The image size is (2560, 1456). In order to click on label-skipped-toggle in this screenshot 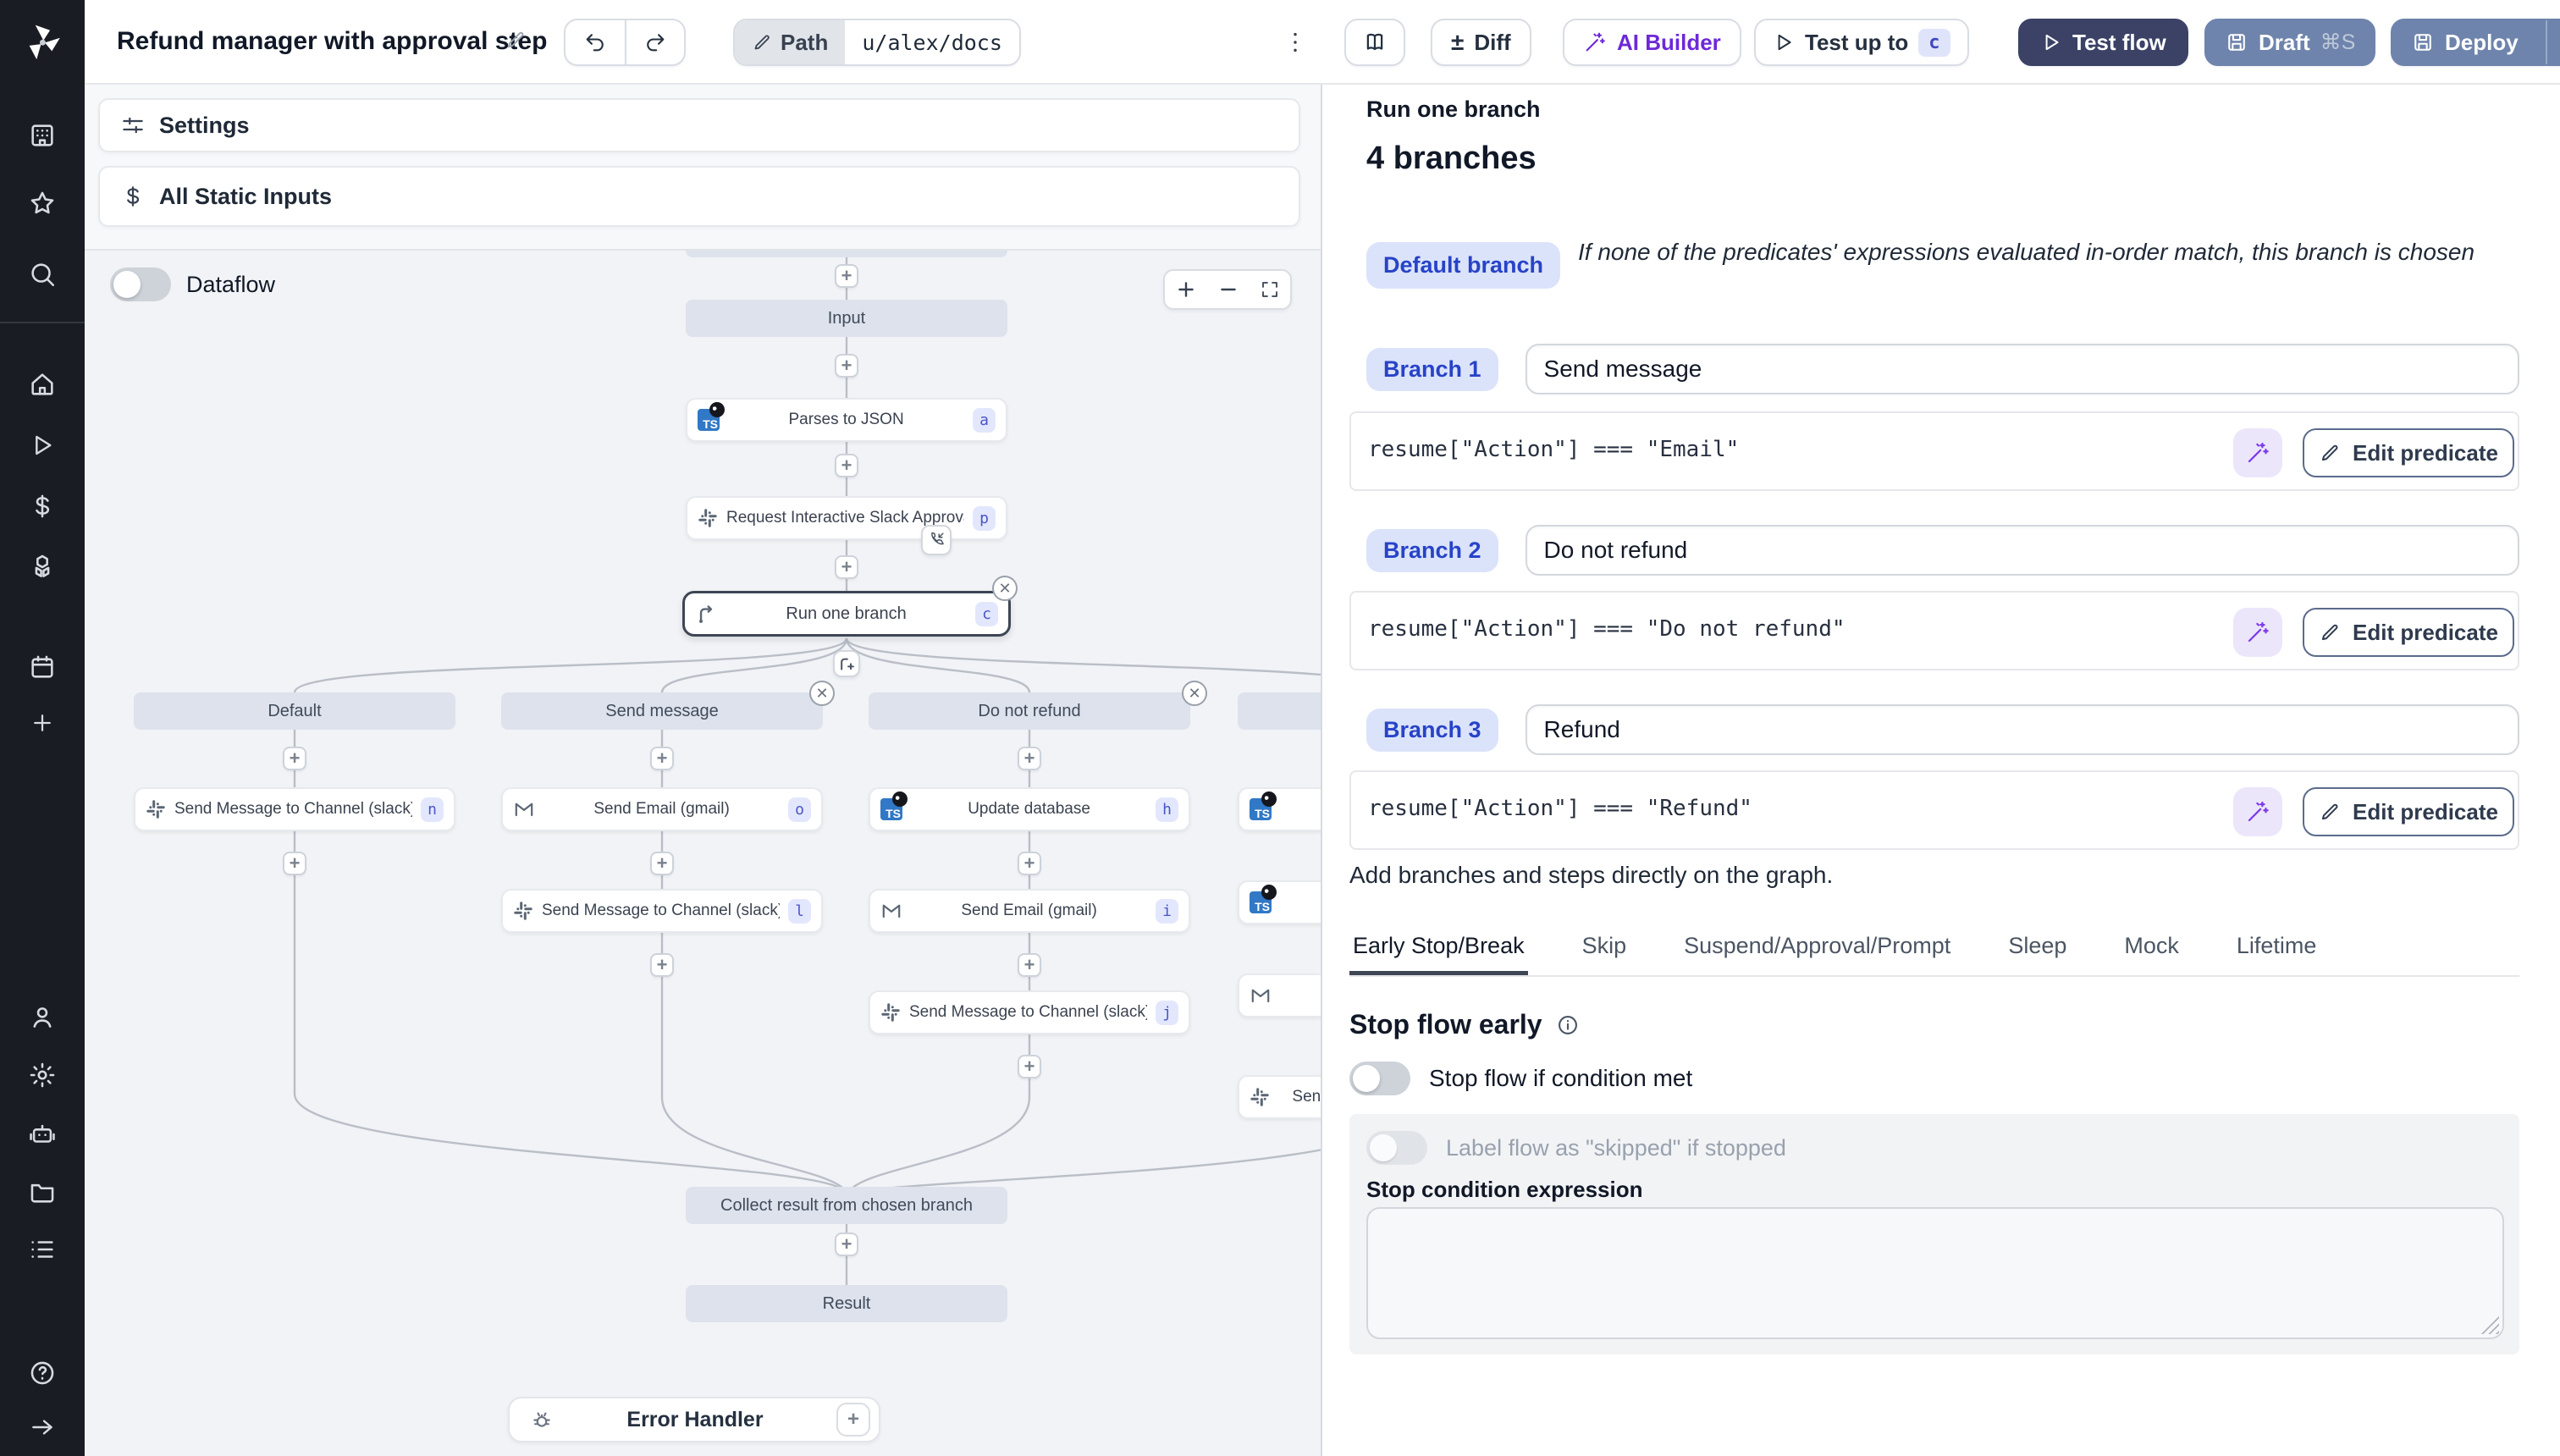, I will do `click(1396, 1148)`.